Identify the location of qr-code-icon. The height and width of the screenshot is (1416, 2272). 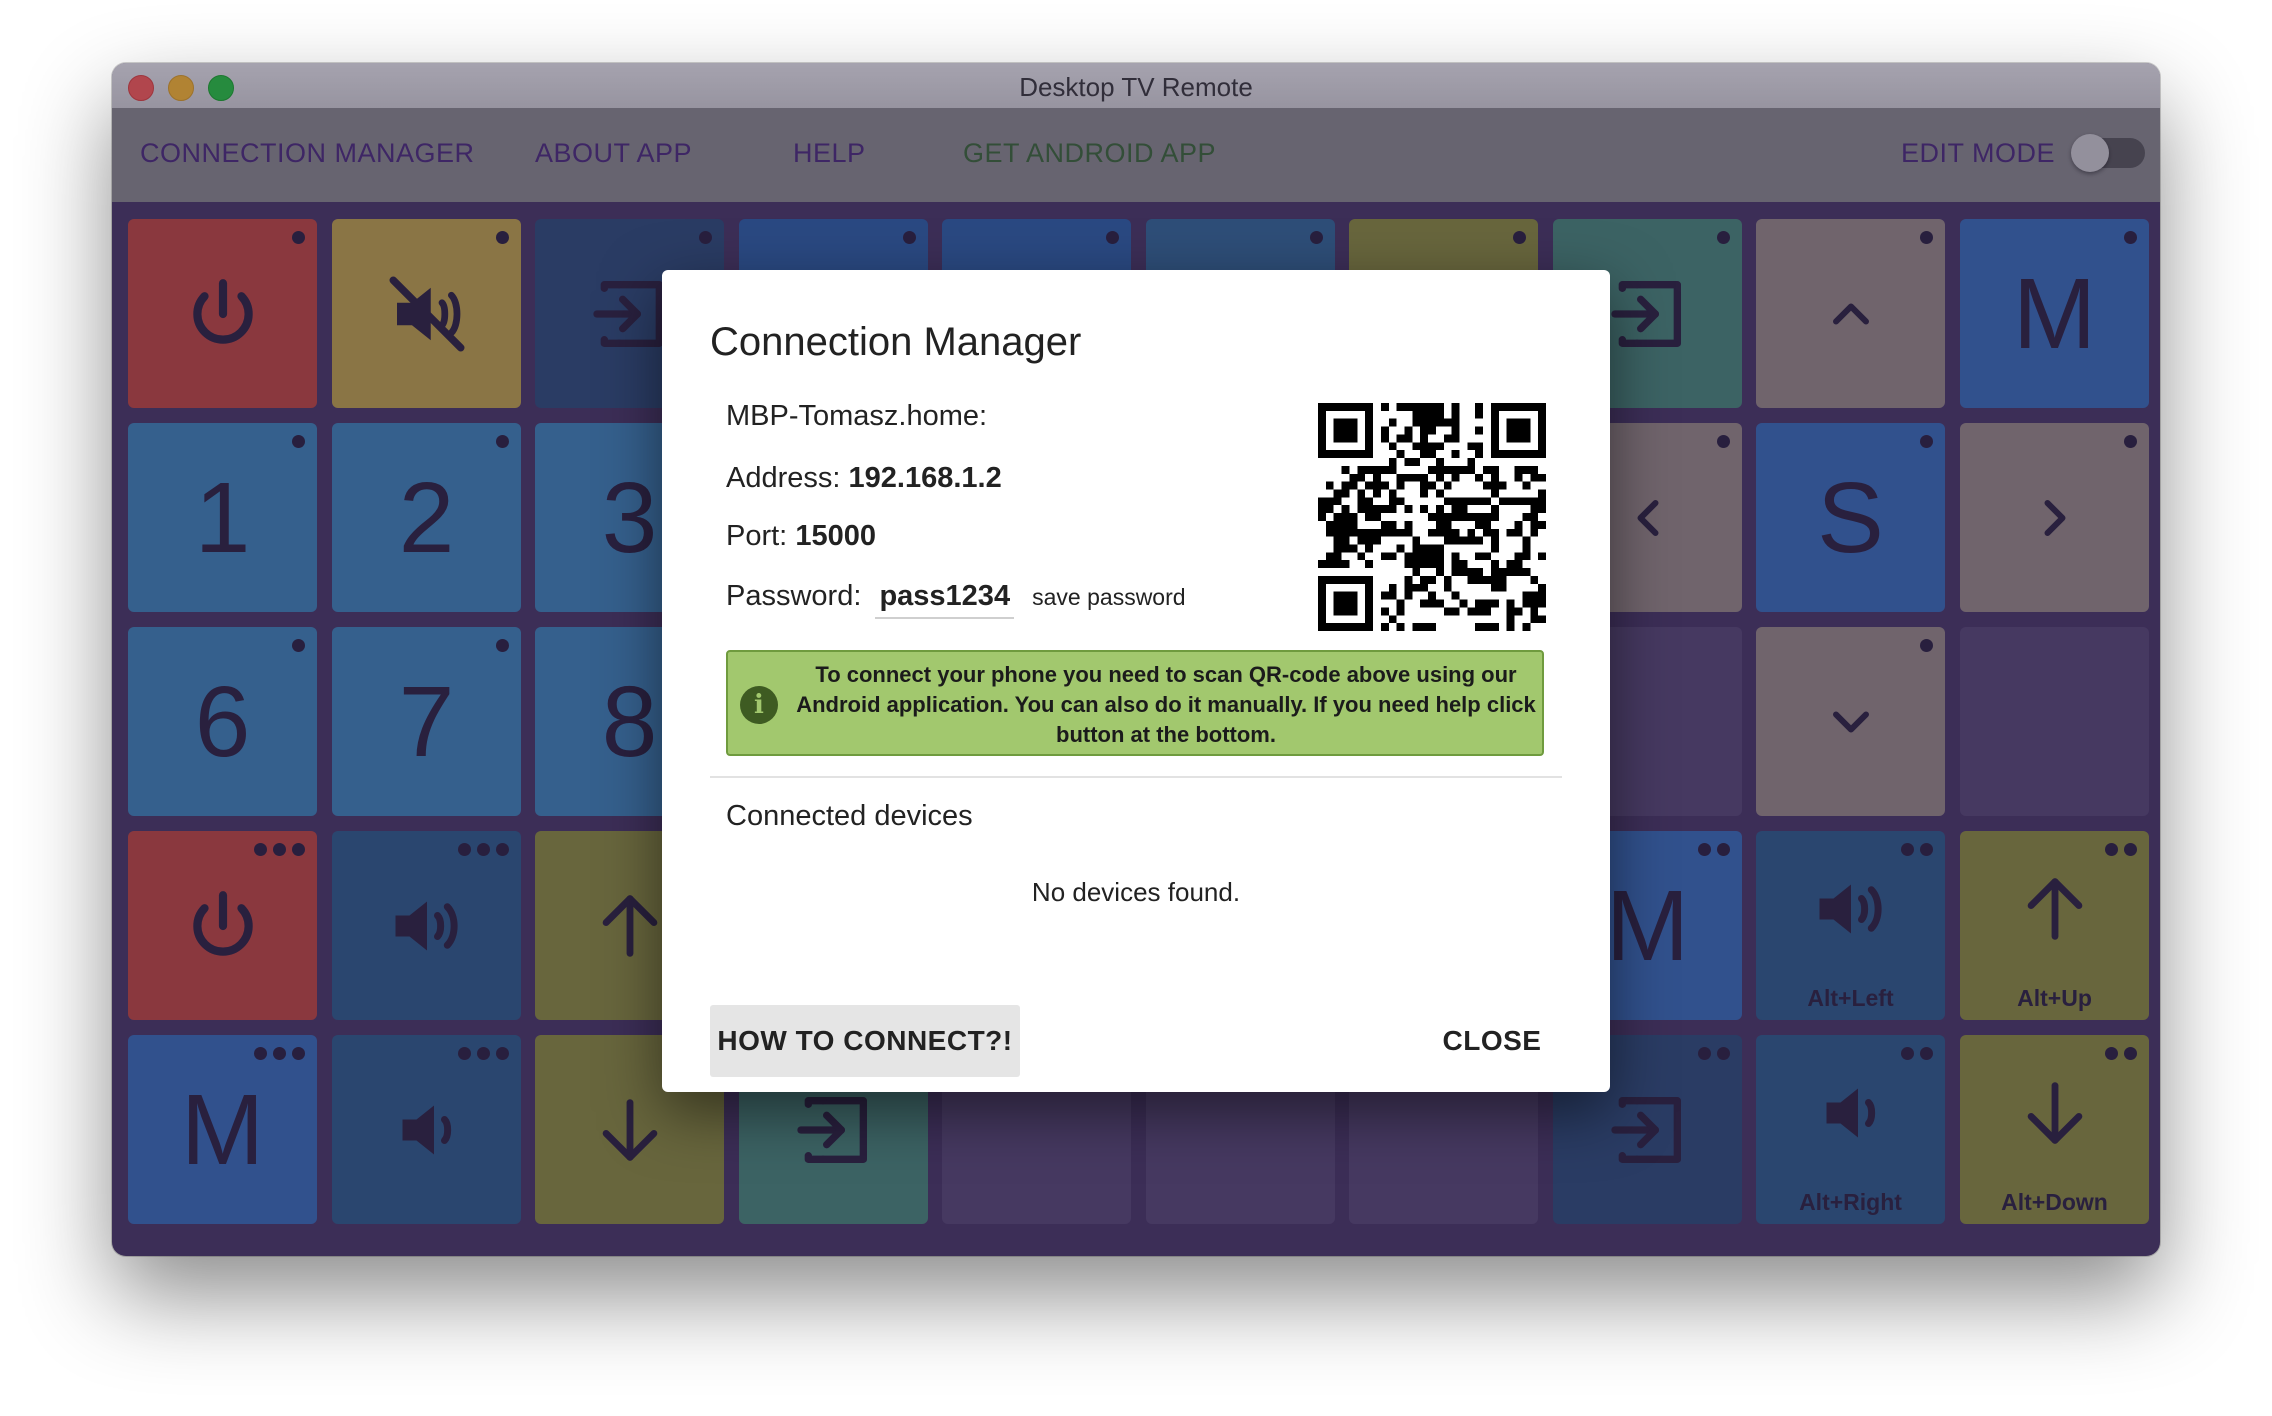
(1432, 517).